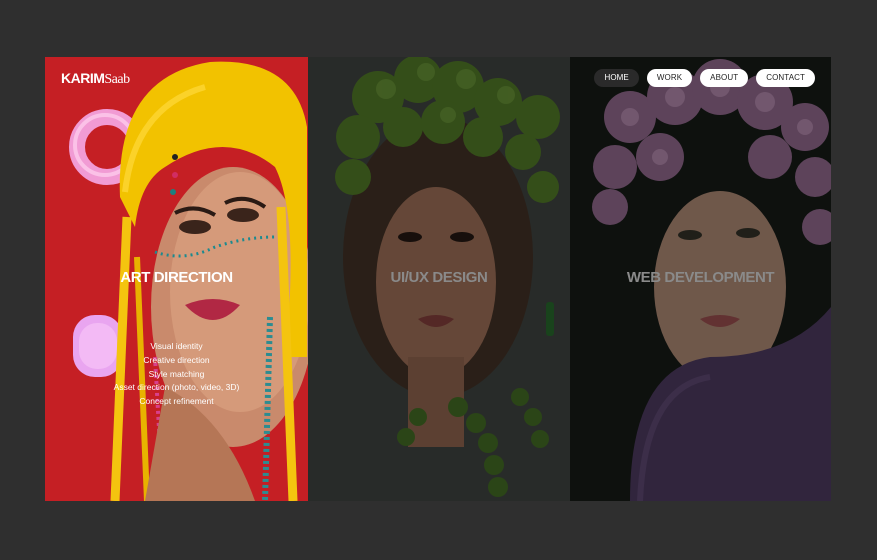 This screenshot has height=560, width=877. What do you see at coordinates (176, 401) in the screenshot?
I see `service-item: Concept refinement` at bounding box center [176, 401].